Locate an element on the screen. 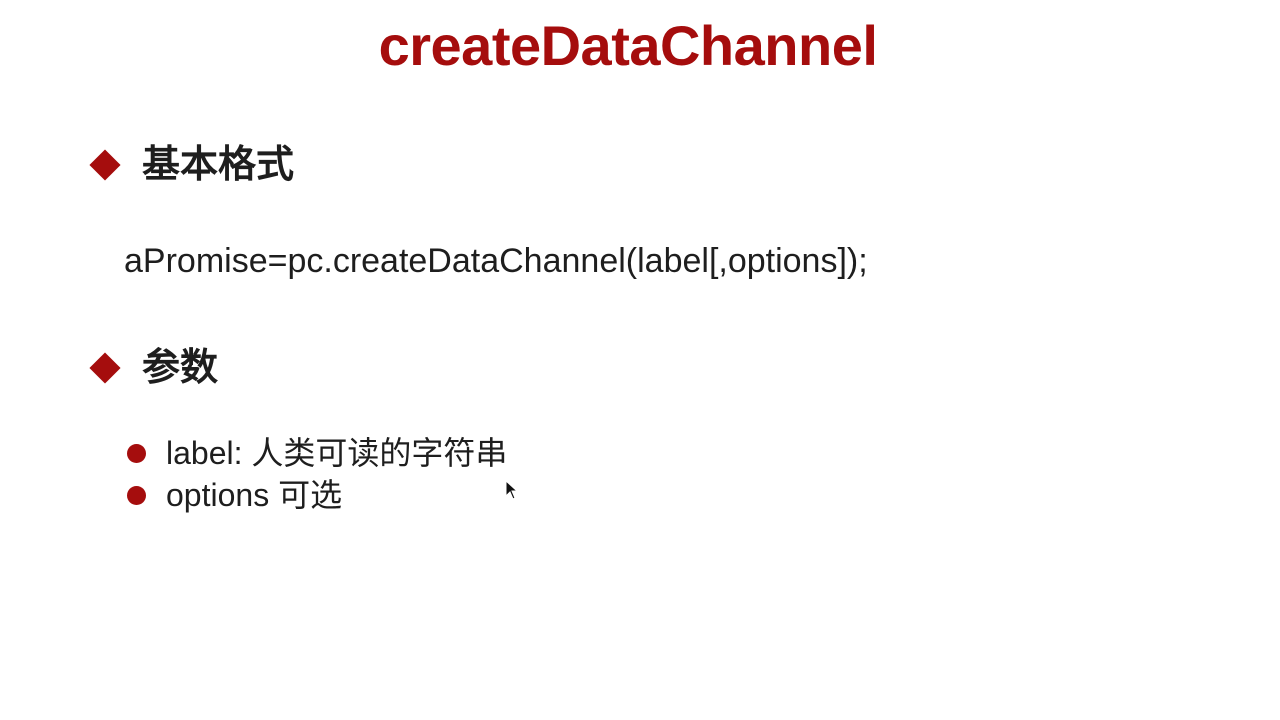 The height and width of the screenshot is (720, 1280). parameter-list: label: 人类可读的字符串 options 可选 is located at coordinates (315, 474).